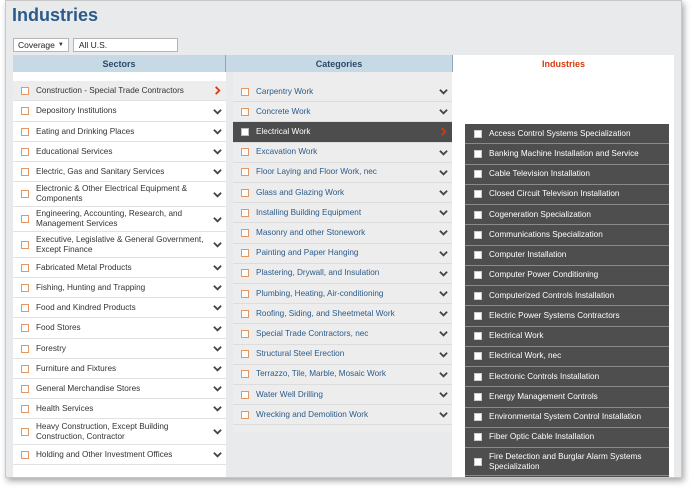 The image size is (700, 492). What do you see at coordinates (342, 375) in the screenshot?
I see `category-item: Terrazzo, Tile, Marble, Mosaic Work` at bounding box center [342, 375].